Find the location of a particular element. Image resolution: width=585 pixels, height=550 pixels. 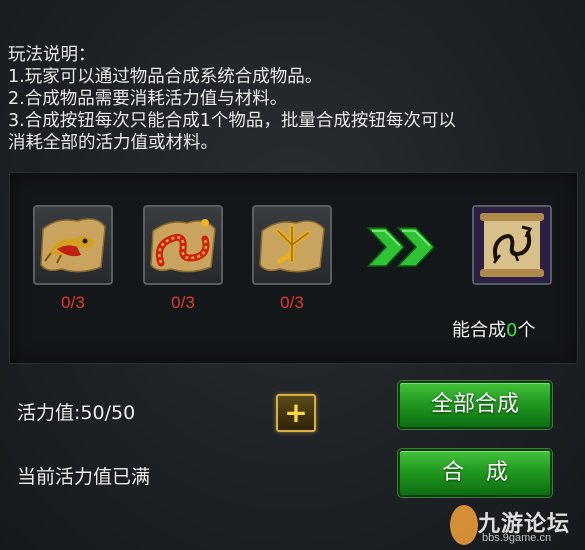

can-make-prefix: 能合成 is located at coordinates (479, 330).